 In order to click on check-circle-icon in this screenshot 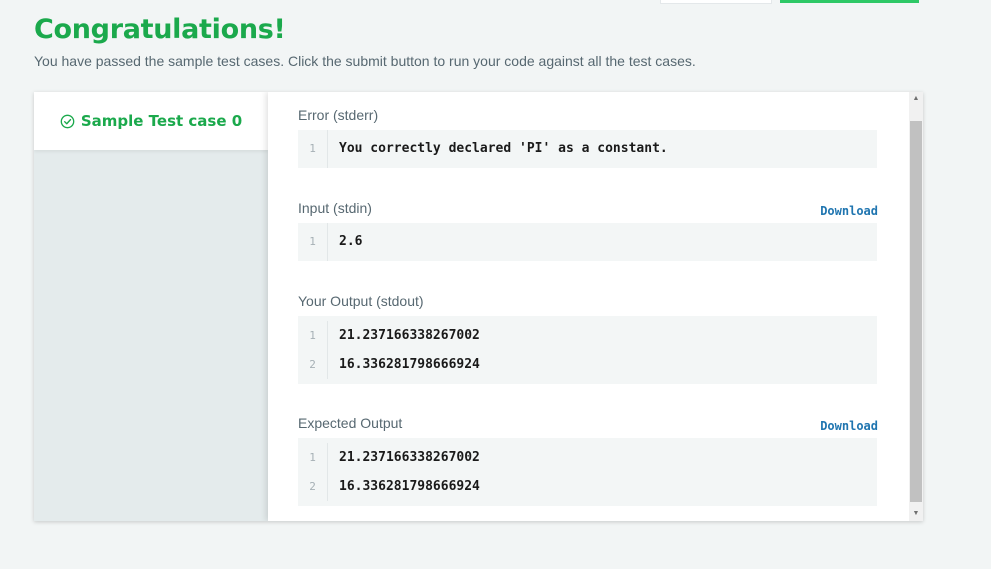, I will do `click(67, 121)`.